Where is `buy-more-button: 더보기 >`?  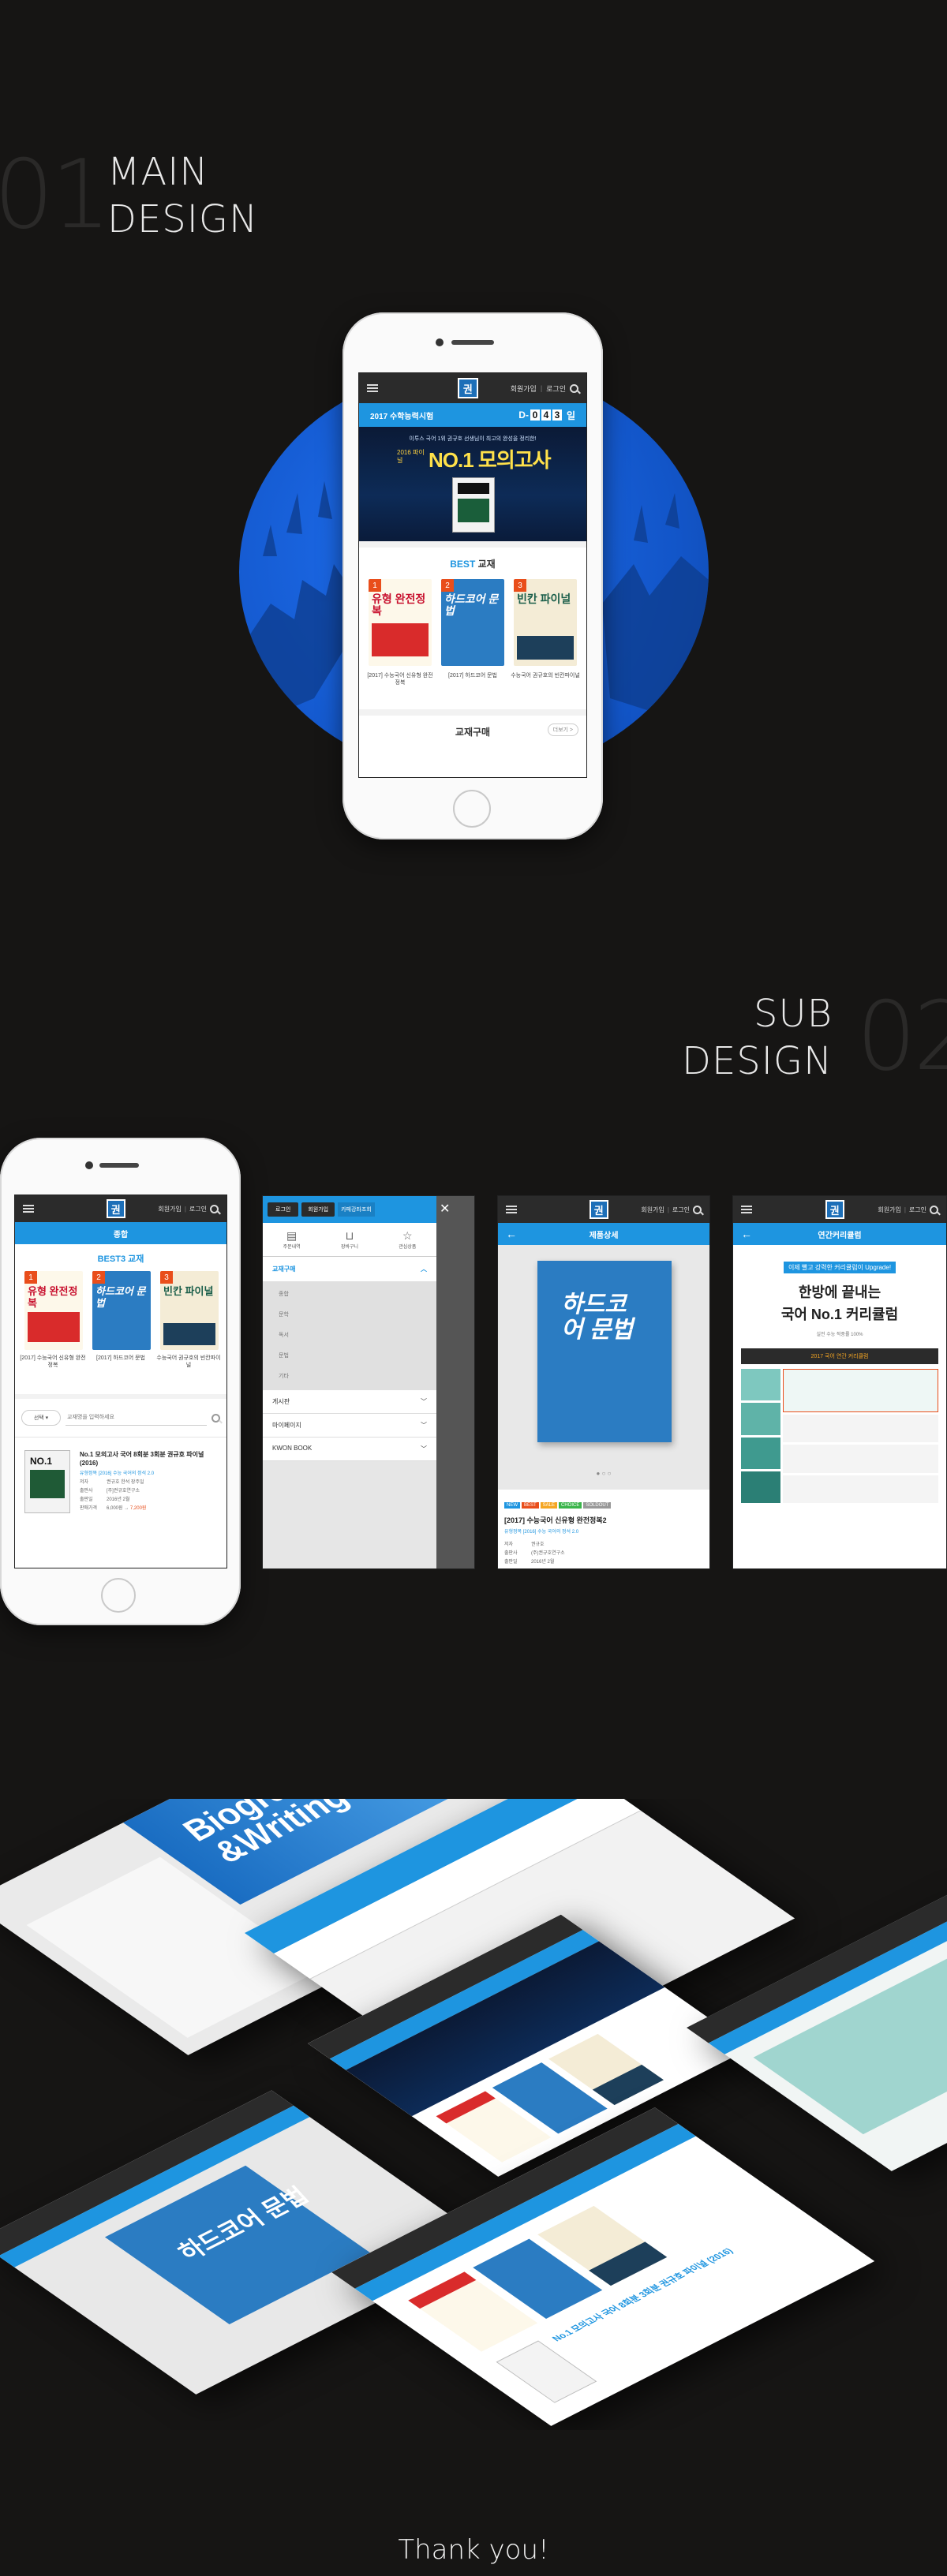 buy-more-button: 더보기 > is located at coordinates (562, 729).